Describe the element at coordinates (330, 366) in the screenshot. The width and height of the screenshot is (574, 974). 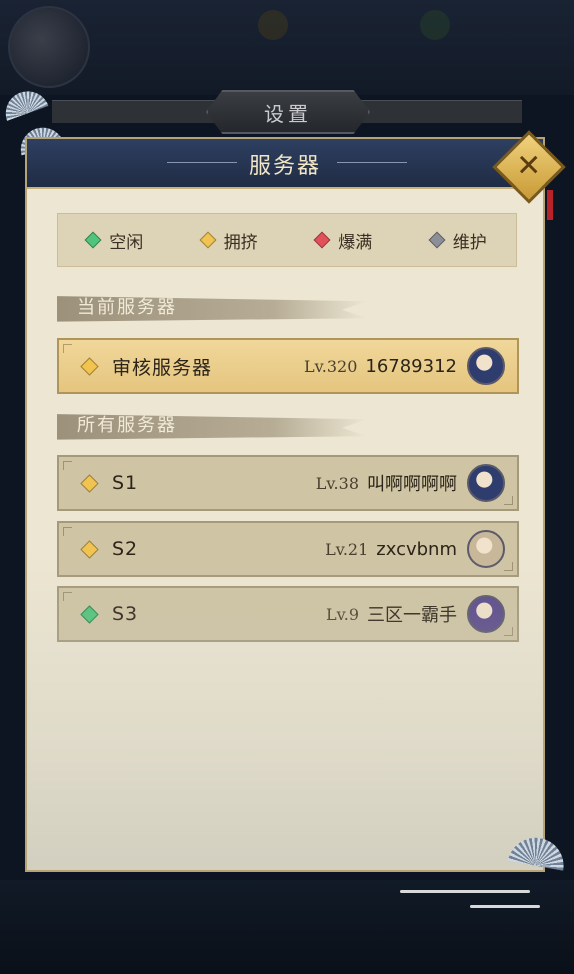
I see `player-level: Lv.320` at that location.